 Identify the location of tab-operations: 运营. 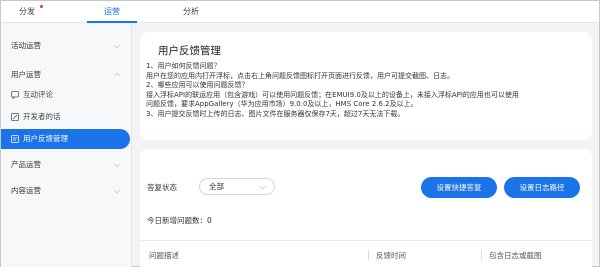
(112, 12).